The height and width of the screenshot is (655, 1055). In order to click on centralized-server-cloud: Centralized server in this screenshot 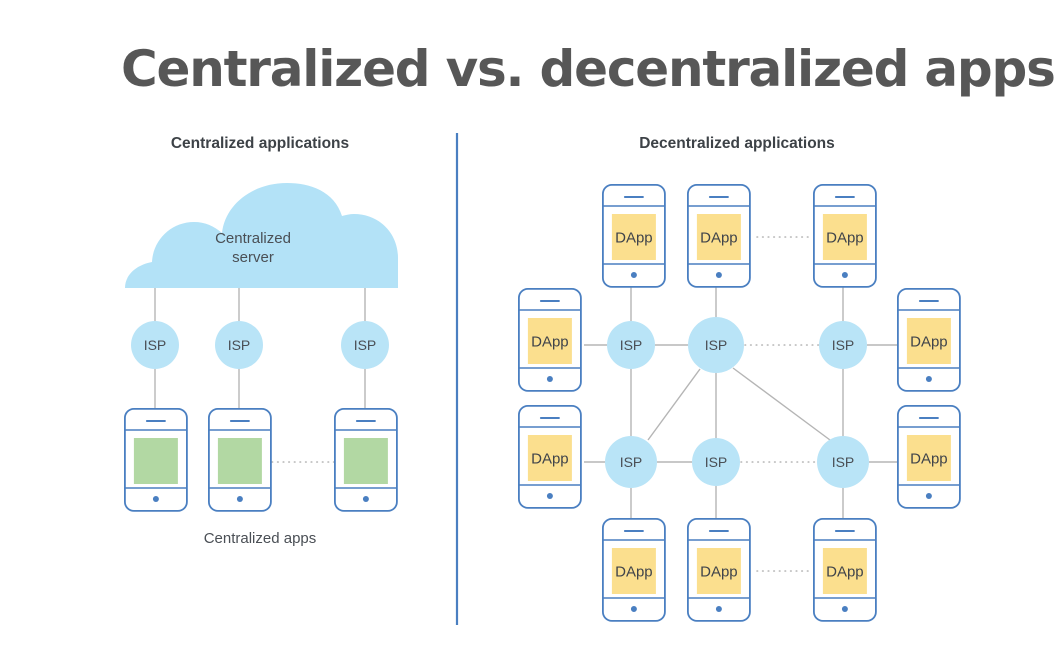, I will do `click(261, 235)`.